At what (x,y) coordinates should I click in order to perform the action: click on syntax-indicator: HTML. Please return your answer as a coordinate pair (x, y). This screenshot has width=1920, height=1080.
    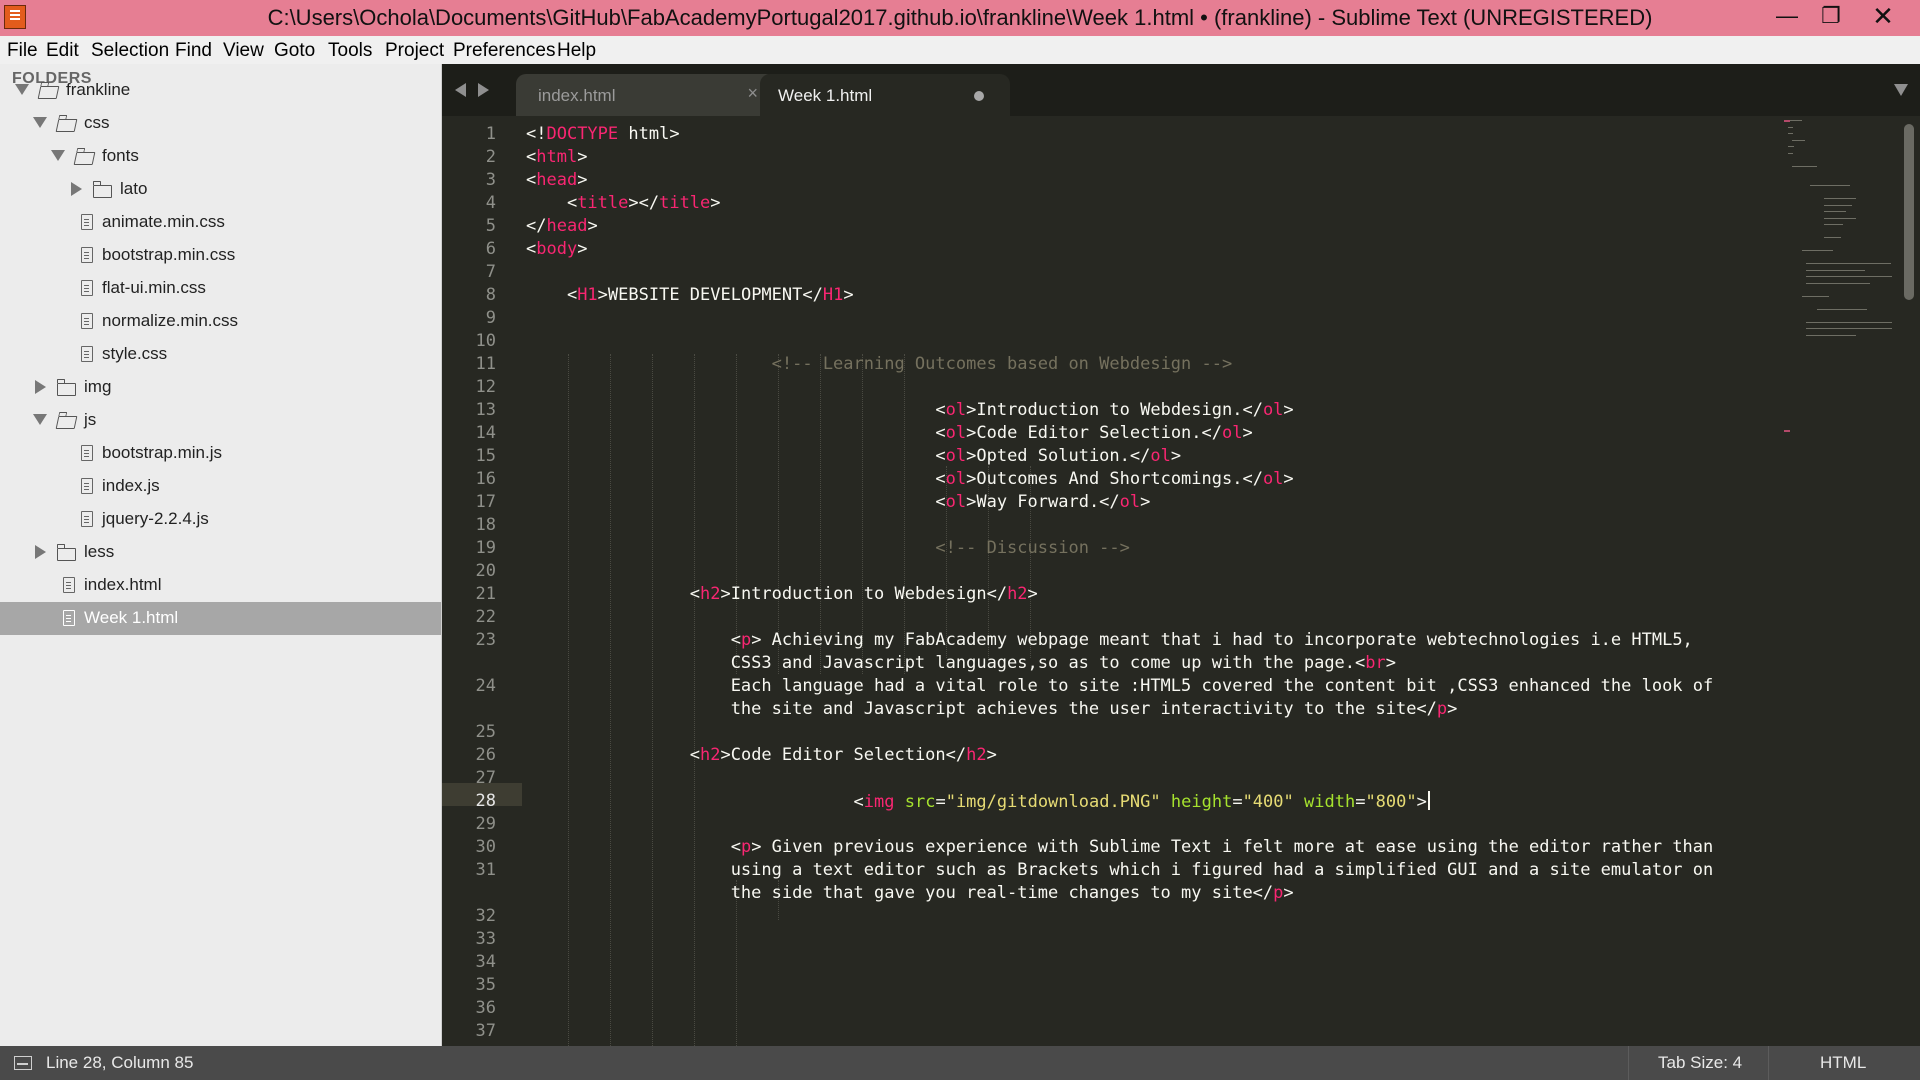
    Looking at the image, I should click on (1843, 1063).